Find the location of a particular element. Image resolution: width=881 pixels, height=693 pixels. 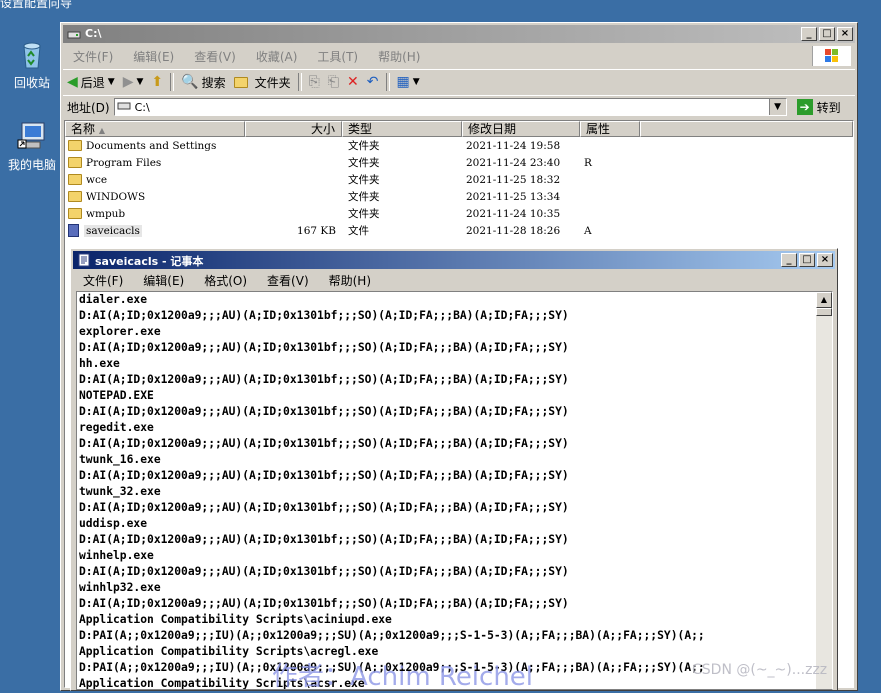

address-input: C:\ ▼ is located at coordinates (450, 107).